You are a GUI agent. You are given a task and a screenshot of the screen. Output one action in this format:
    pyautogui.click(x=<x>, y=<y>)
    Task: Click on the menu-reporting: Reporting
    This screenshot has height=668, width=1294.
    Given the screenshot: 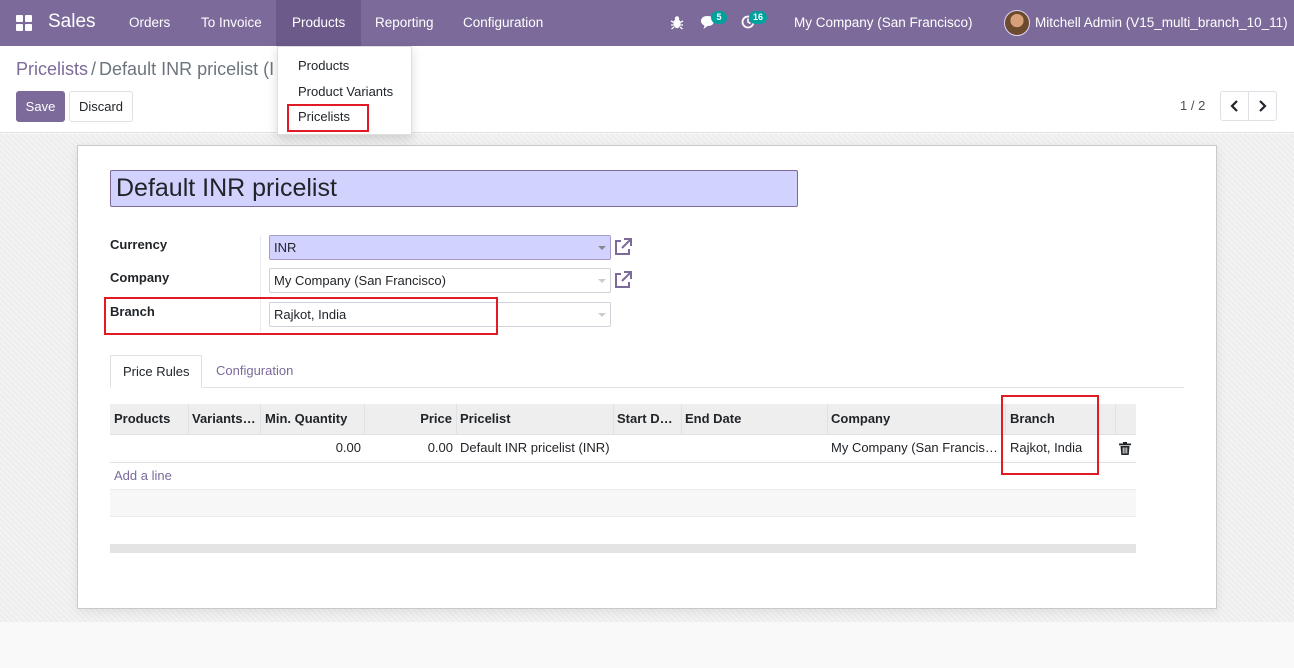 What is the action you would take?
    pyautogui.click(x=404, y=23)
    